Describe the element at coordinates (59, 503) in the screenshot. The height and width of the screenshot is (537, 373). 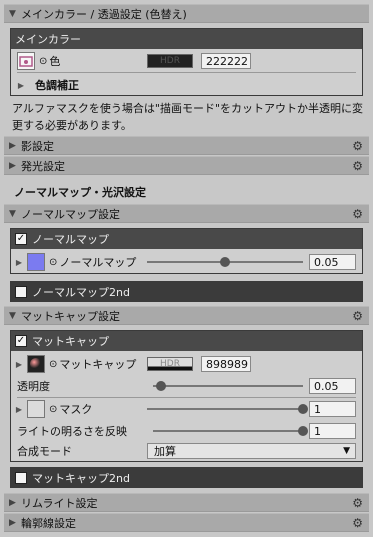
I see `foldout-rimlight-label: リムライト設定` at that location.